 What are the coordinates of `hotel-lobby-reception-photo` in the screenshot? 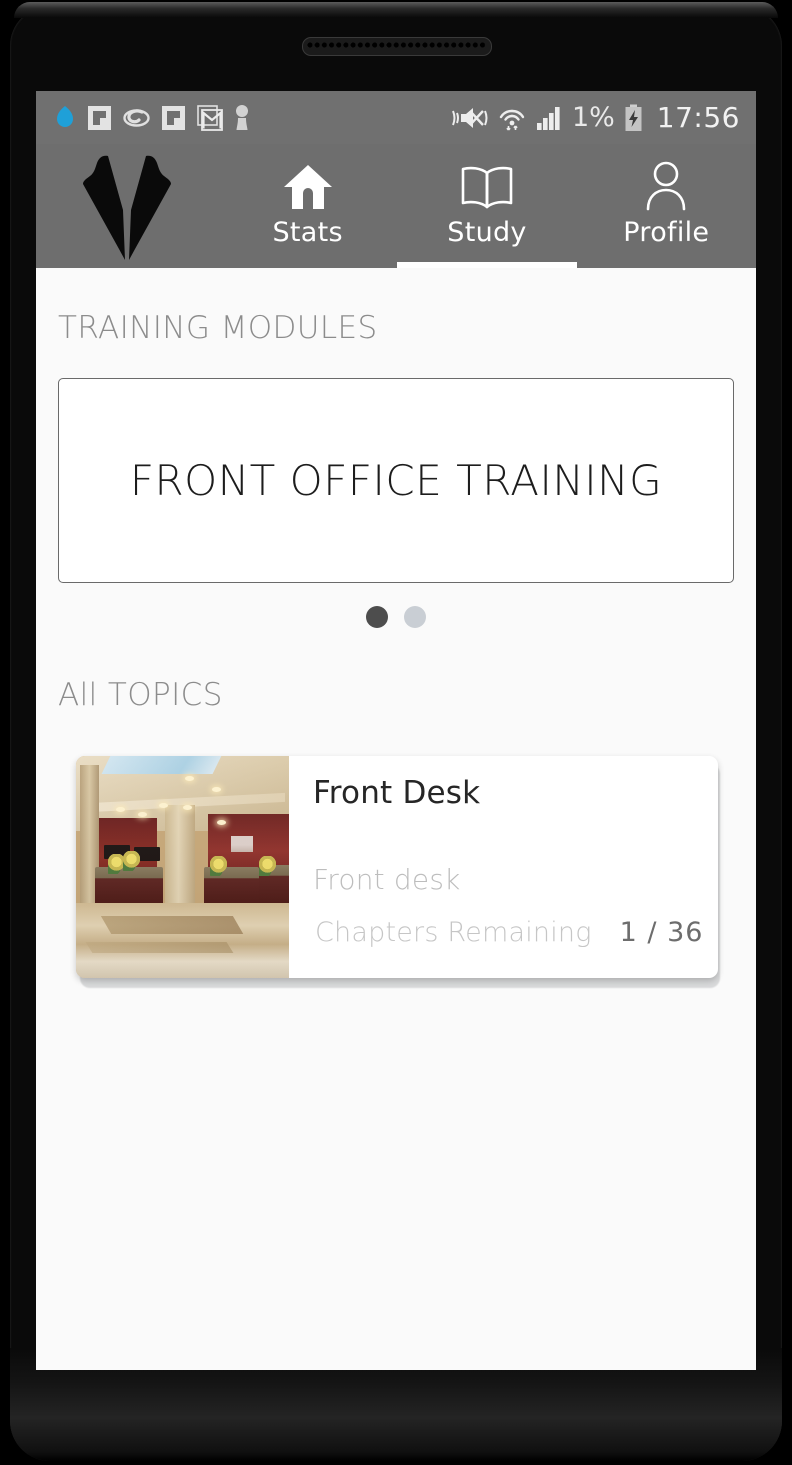 It's located at (182, 867).